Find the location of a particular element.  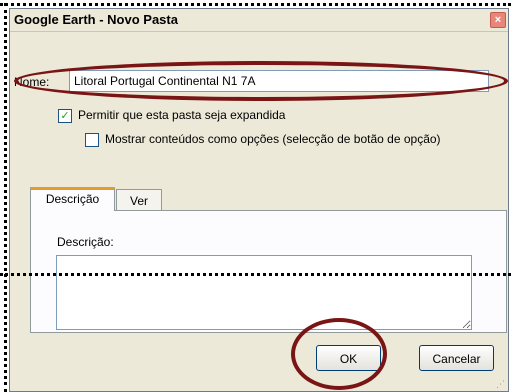

tab-ver: Ver is located at coordinates (139, 200).